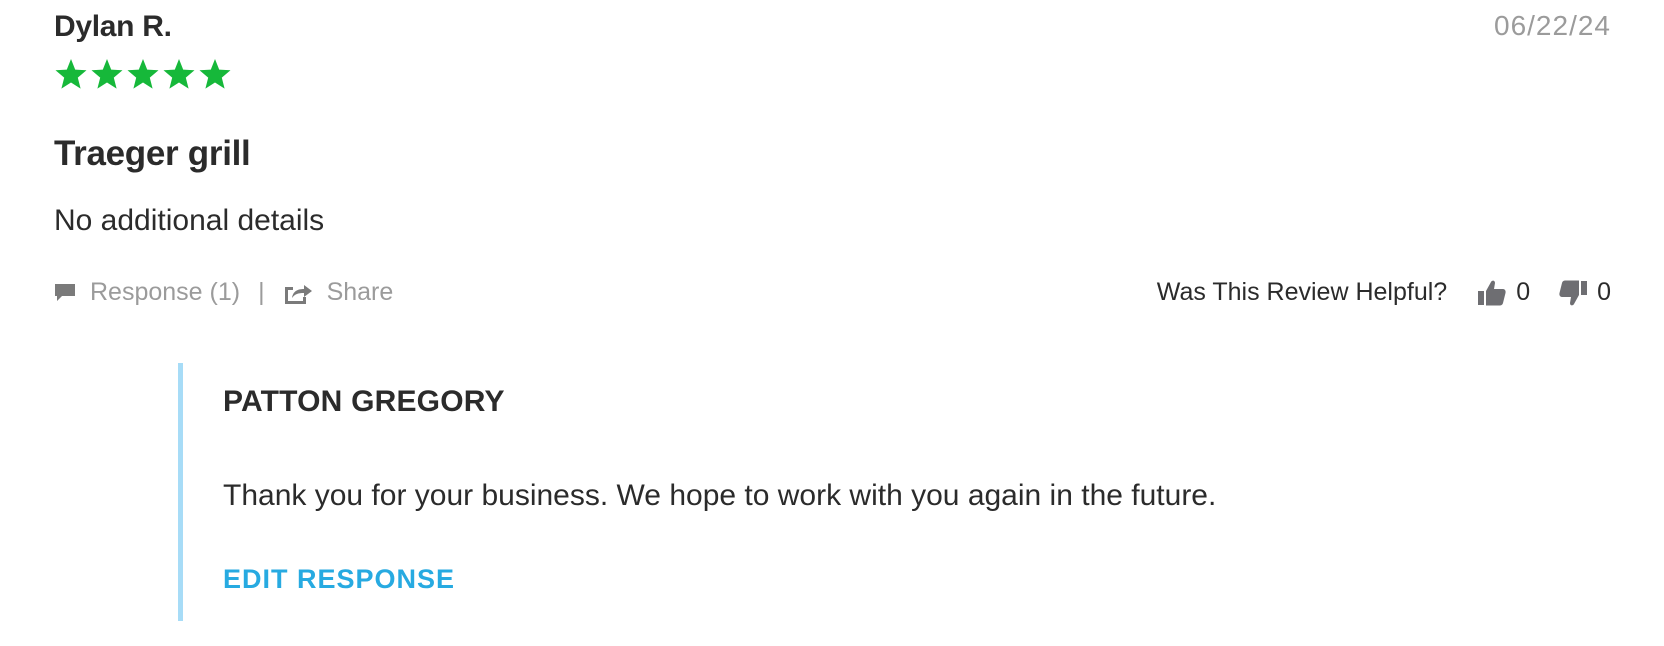 The width and height of the screenshot is (1664, 646). I want to click on responder-name: PATTON GREGORY, so click(364, 401).